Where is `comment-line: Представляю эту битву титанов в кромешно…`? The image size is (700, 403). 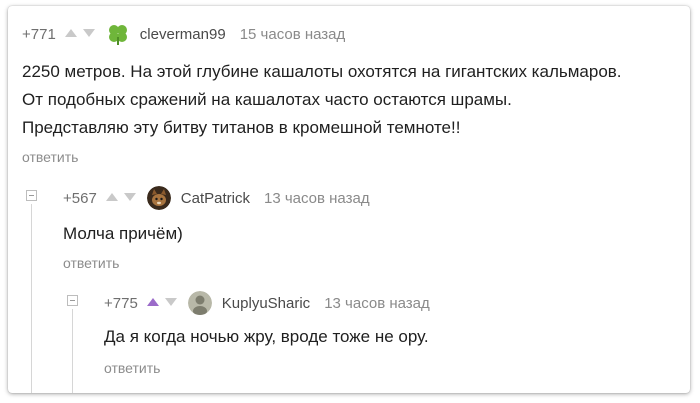
comment-line: Представляю эту битву титанов в кромешно… is located at coordinates (241, 127).